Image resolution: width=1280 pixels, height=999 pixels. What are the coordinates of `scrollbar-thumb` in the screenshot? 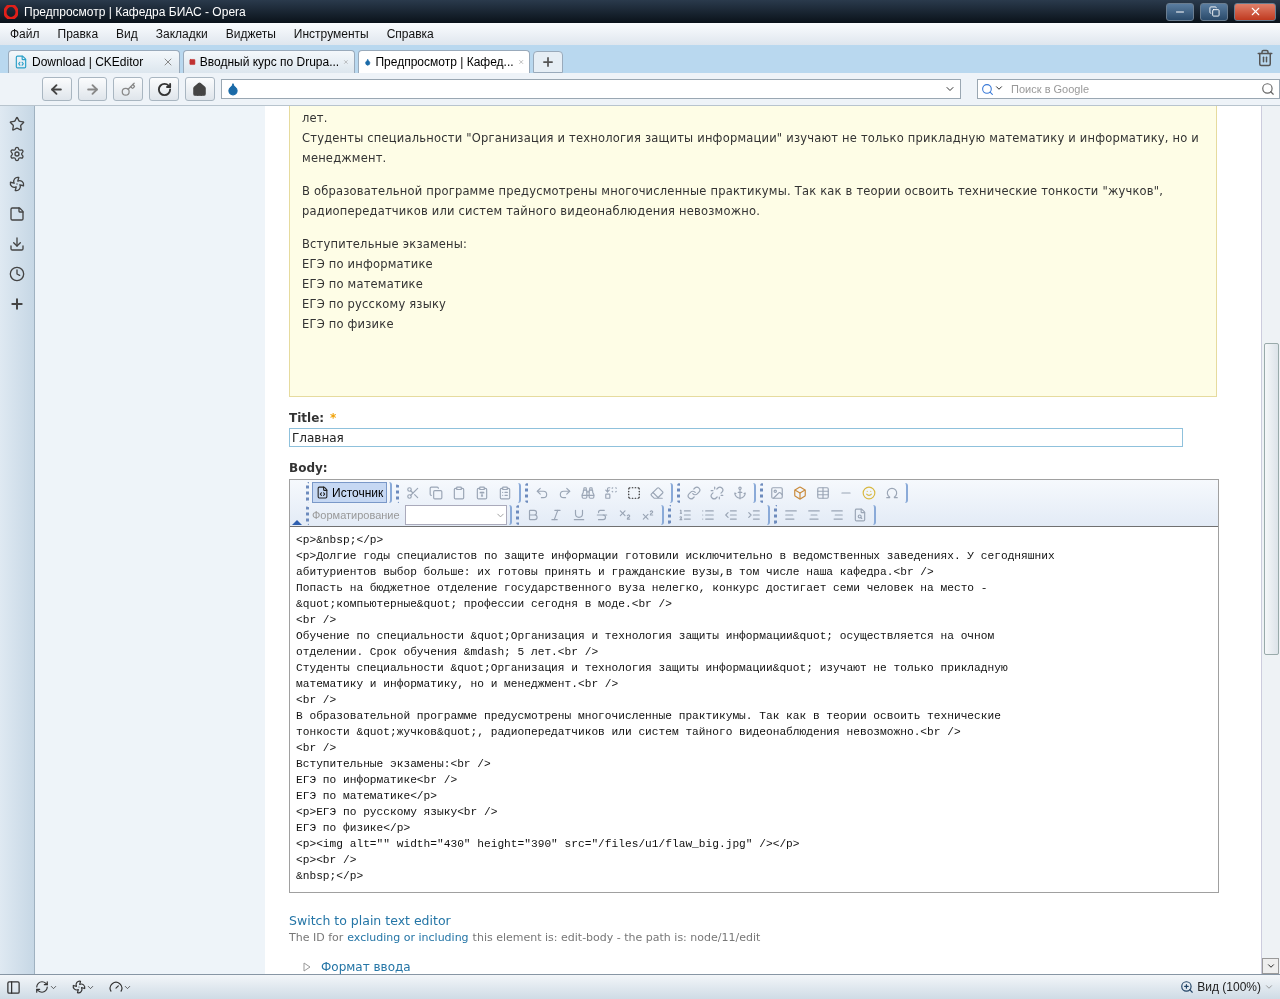 It's located at (1271, 499).